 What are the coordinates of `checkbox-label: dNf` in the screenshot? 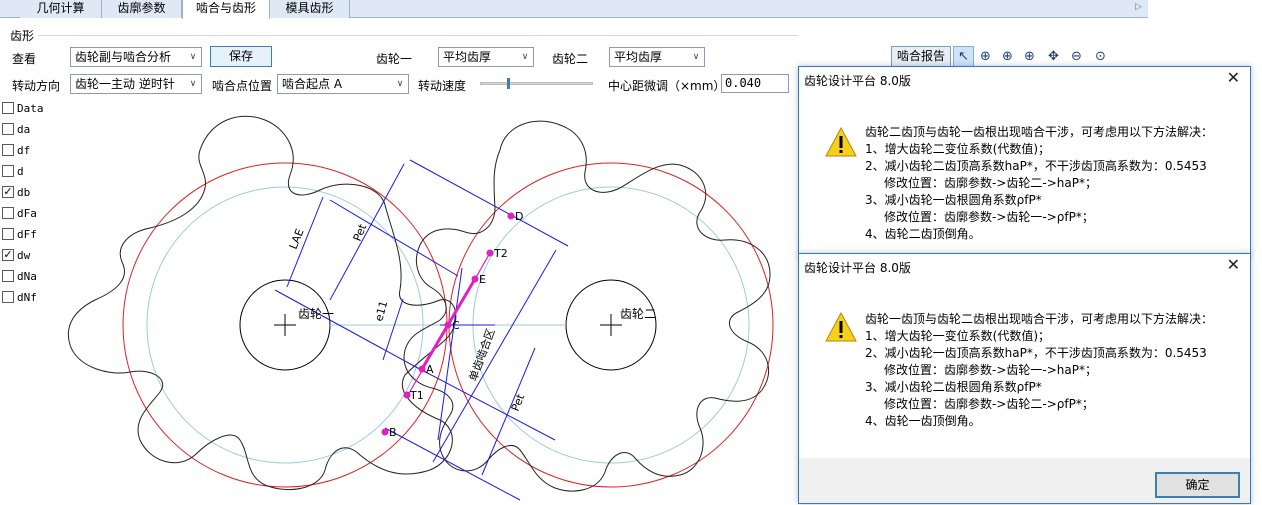 It's located at (27, 297).